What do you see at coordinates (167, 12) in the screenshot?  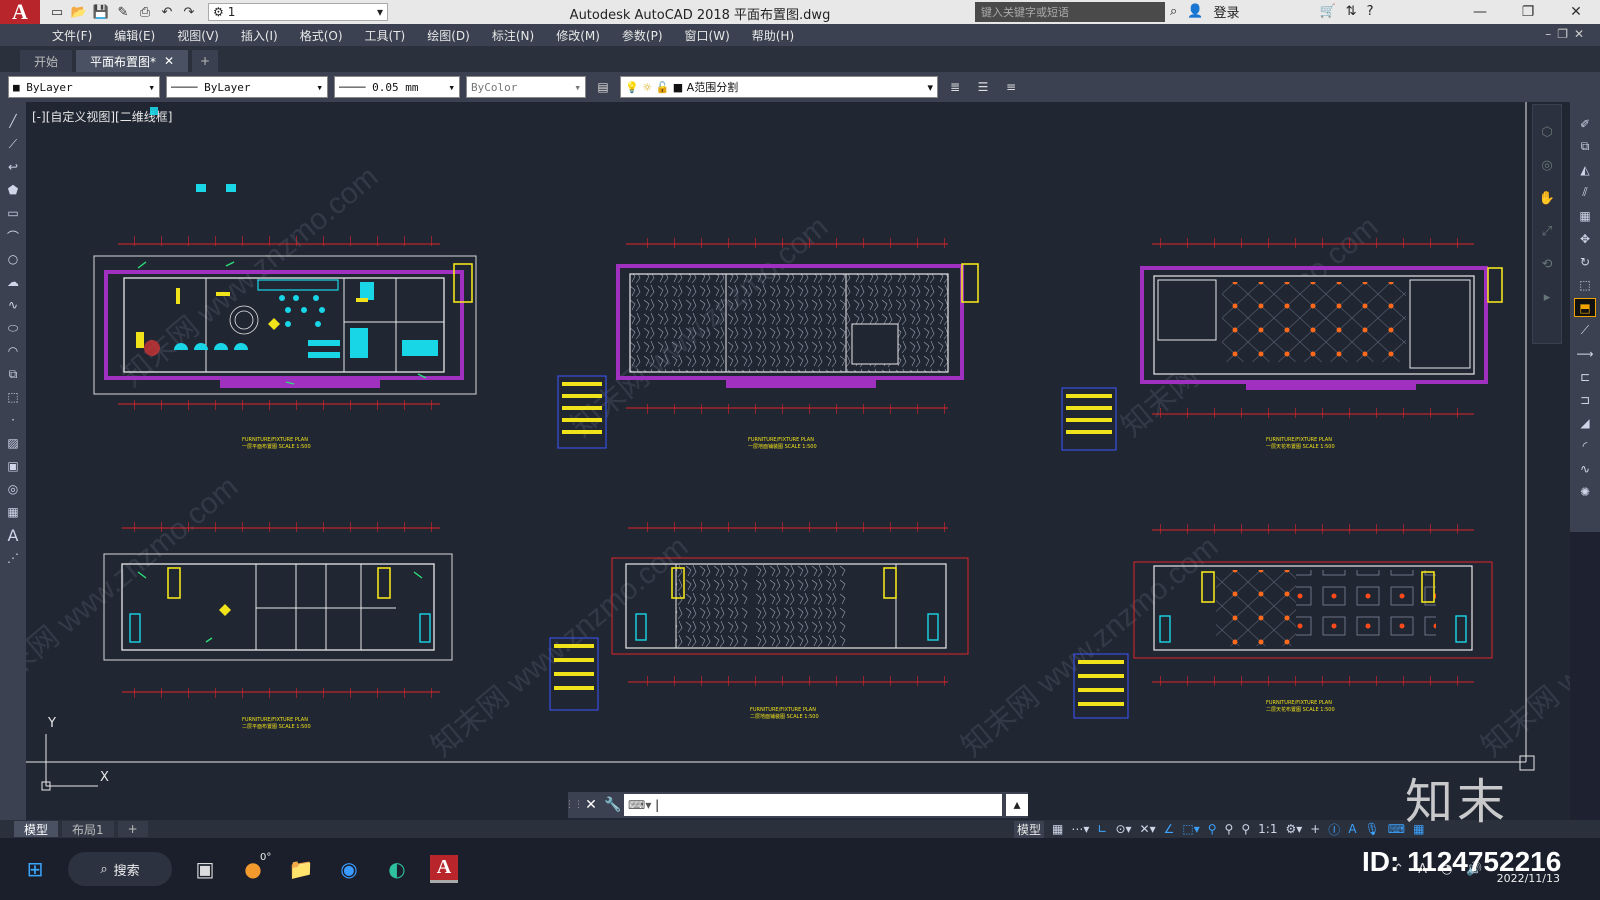 I see `undo-icon: ↶` at bounding box center [167, 12].